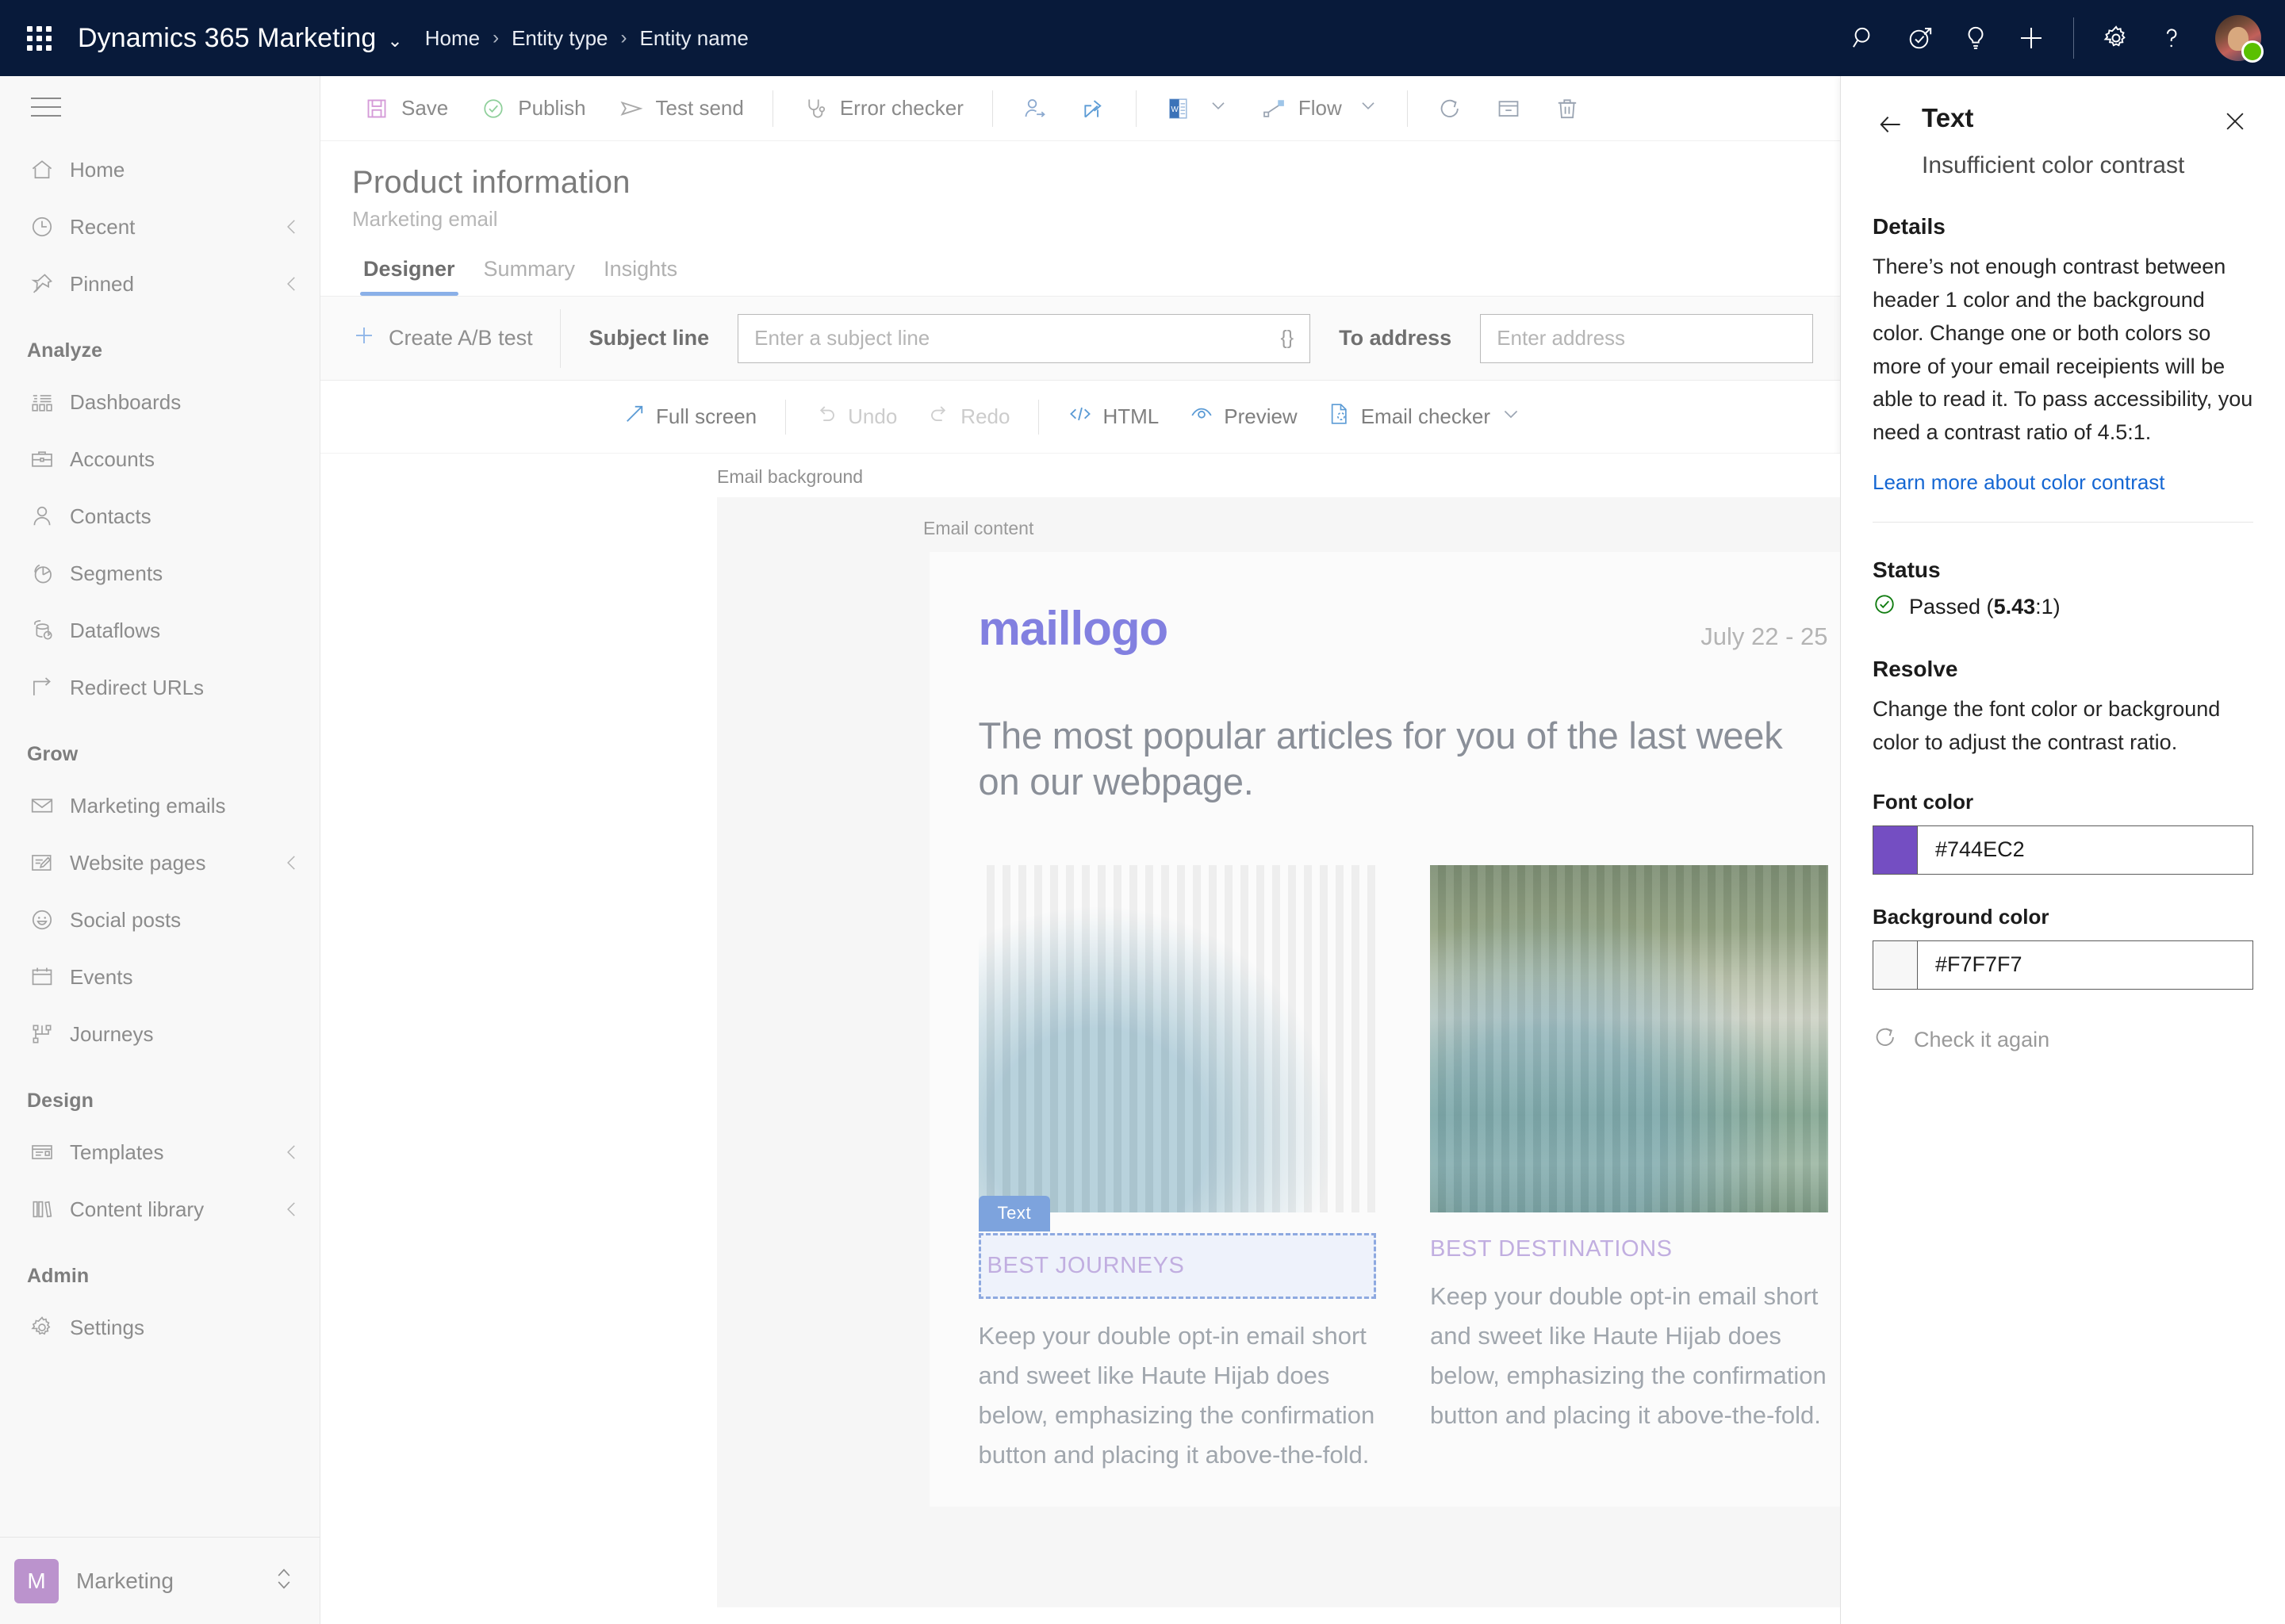 This screenshot has height=1624, width=2285. Describe the element at coordinates (1024, 338) in the screenshot. I see `subject-input: Enter a subject line {}` at that location.